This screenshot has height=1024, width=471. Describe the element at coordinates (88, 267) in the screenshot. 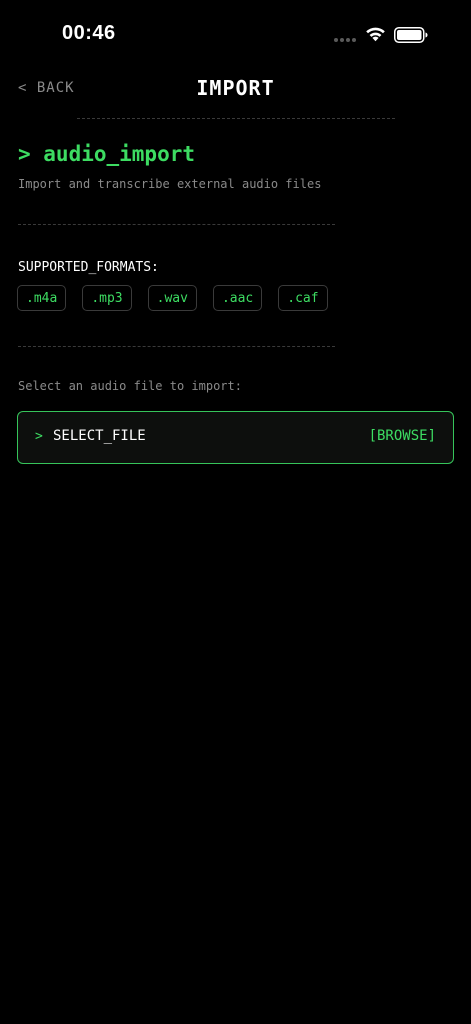

I see `supported-formats-label: SUPPORTED_FORMATS:` at that location.